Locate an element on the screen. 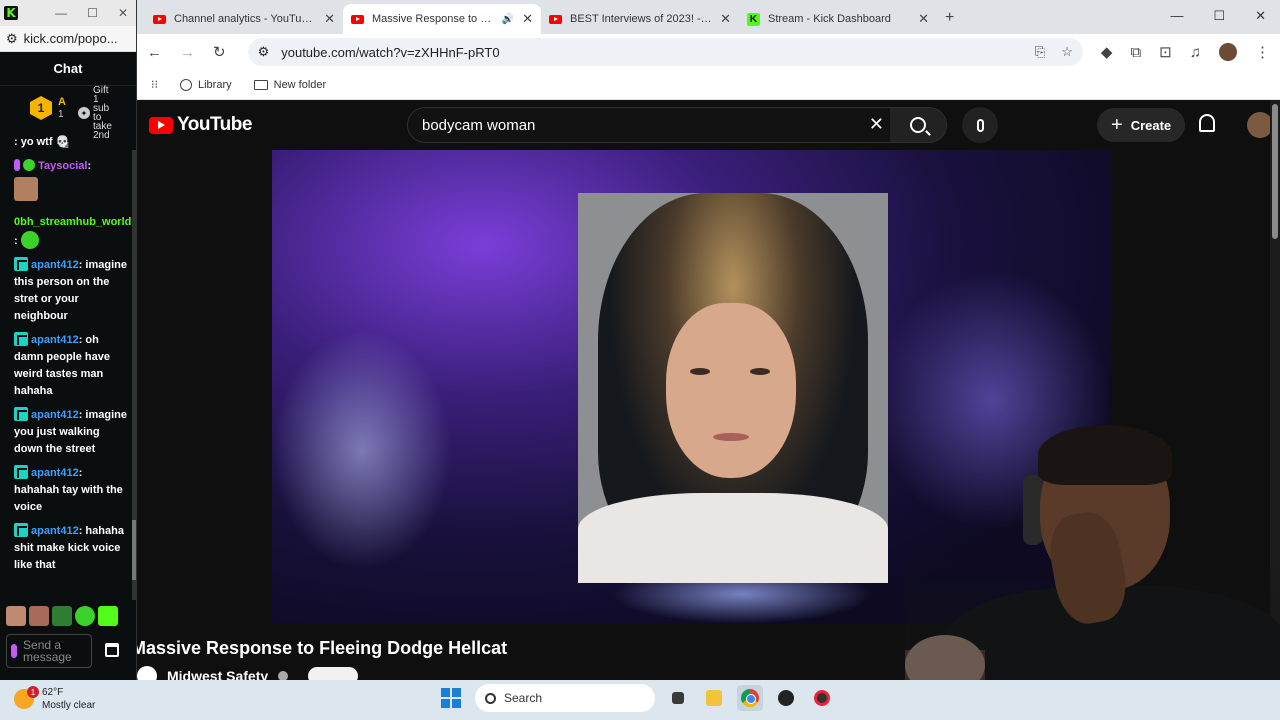  tab-best-interviews: BEST Interviews of 2023! - YouT ✕ is located at coordinates (640, 19).